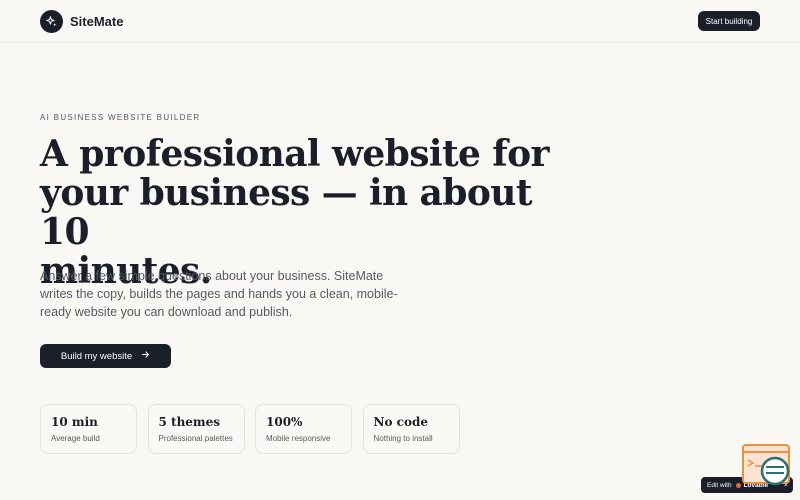 This screenshot has width=800, height=500. I want to click on edit-badge-prefix: Edit with, so click(719, 485).